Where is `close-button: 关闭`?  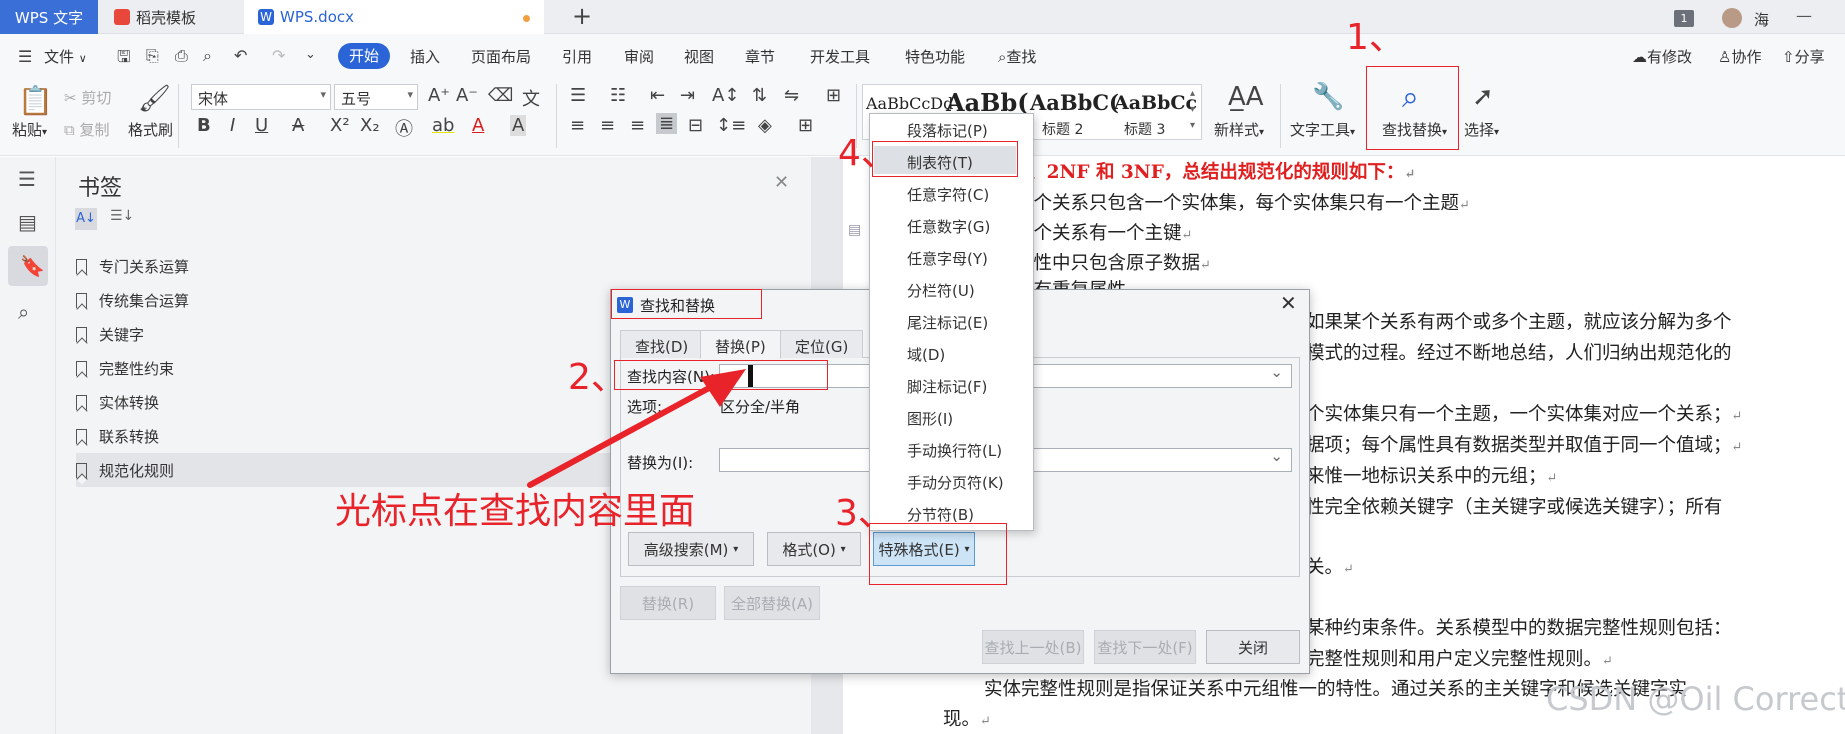 close-button: 关闭 is located at coordinates (1253, 647).